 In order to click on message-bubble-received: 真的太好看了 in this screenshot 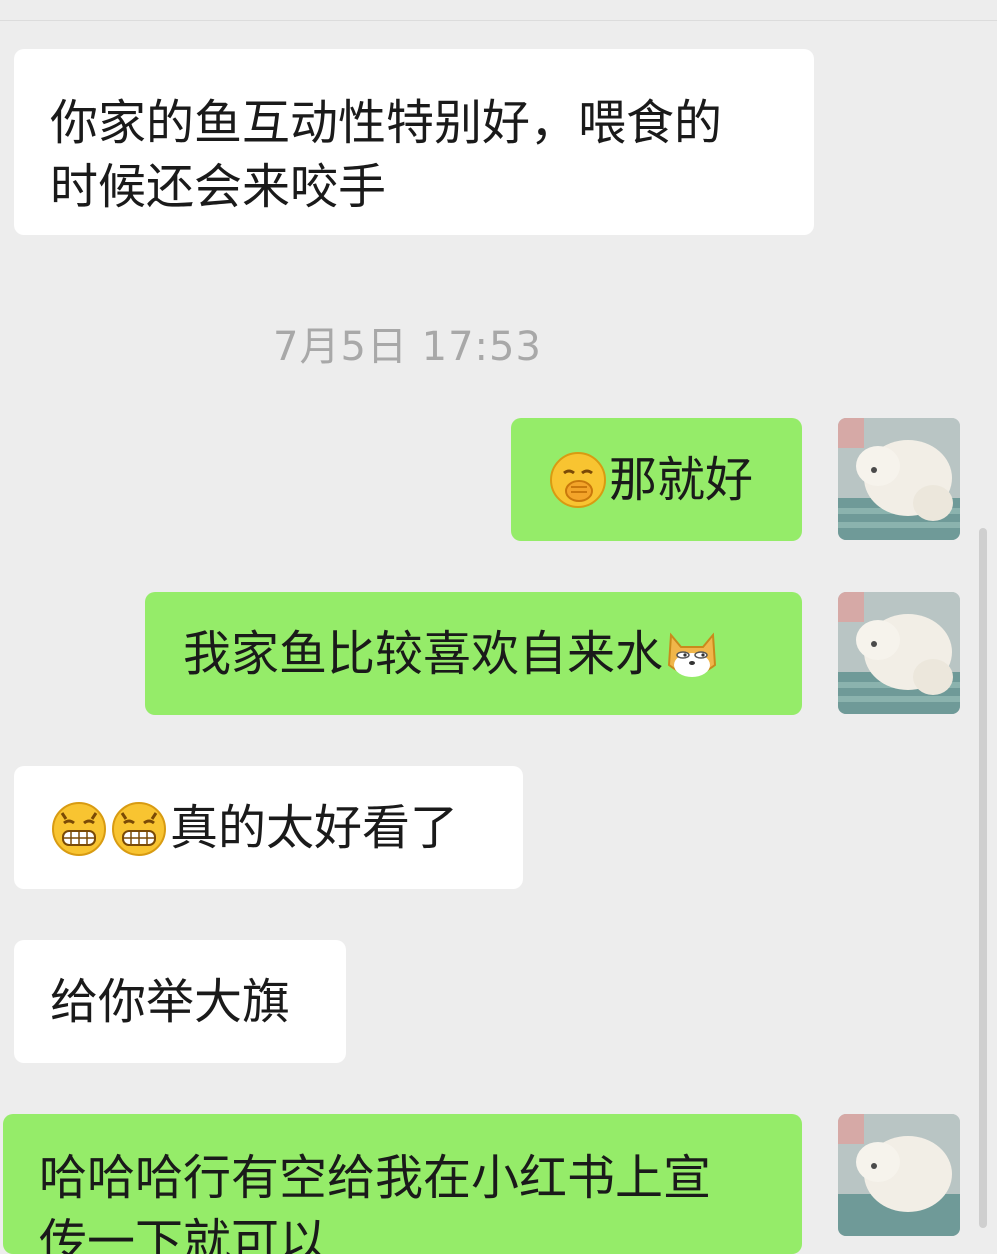, I will do `click(268, 827)`.